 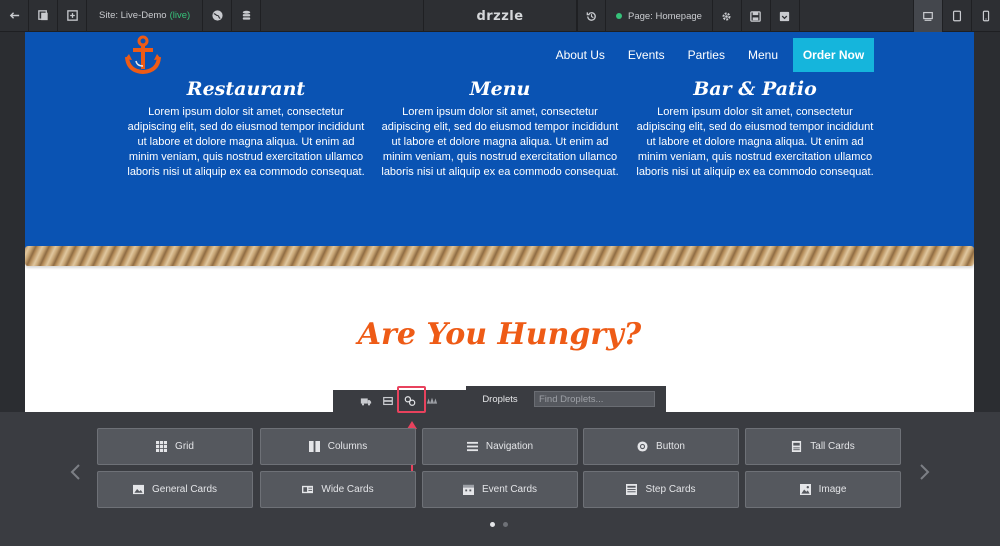 I want to click on column-title: Bar & Patio, so click(x=755, y=89).